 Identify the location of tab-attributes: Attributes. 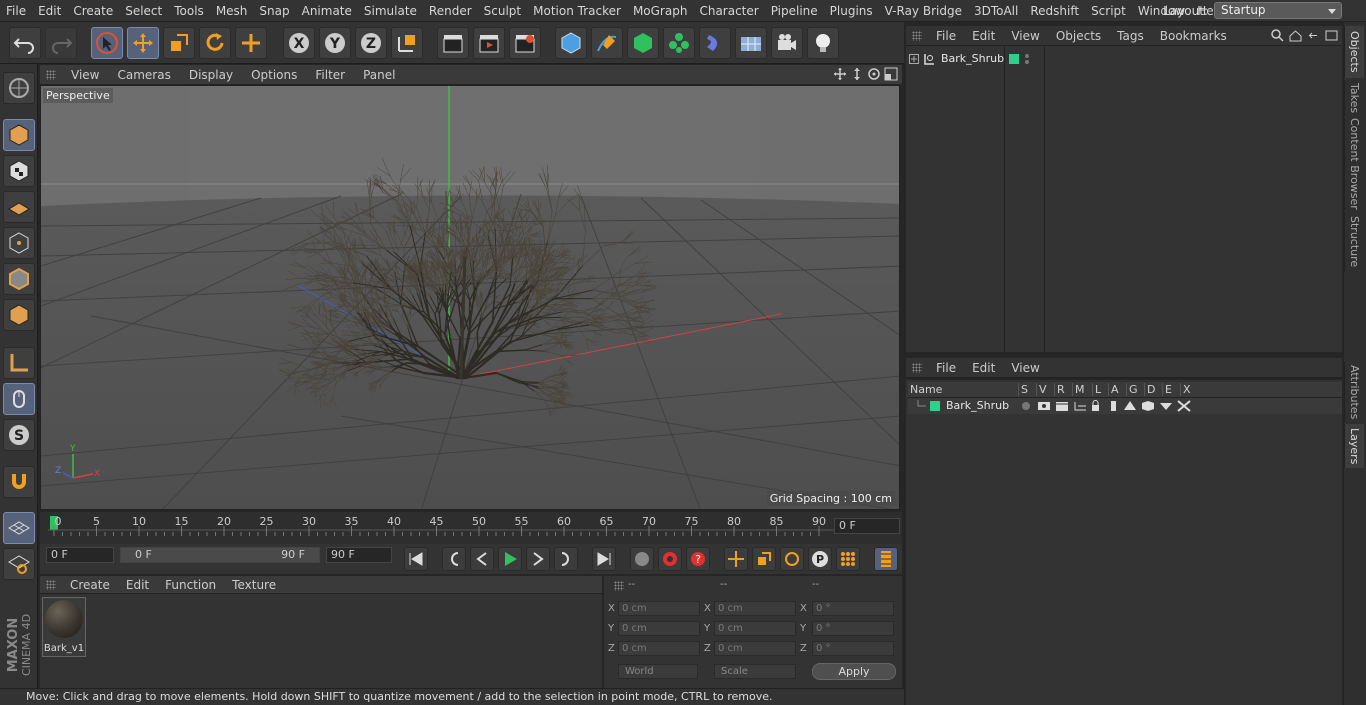
(1354, 392).